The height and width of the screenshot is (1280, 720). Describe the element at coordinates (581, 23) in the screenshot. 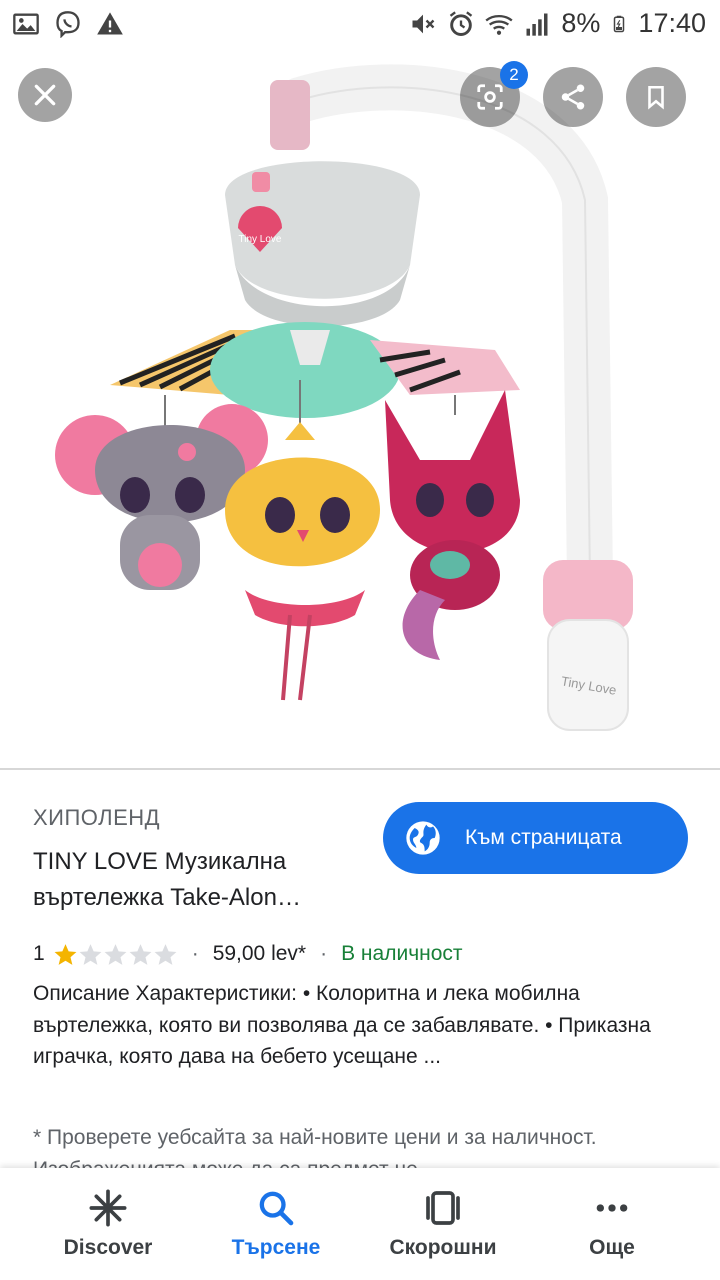

I see `battery-percent: 8%` at that location.